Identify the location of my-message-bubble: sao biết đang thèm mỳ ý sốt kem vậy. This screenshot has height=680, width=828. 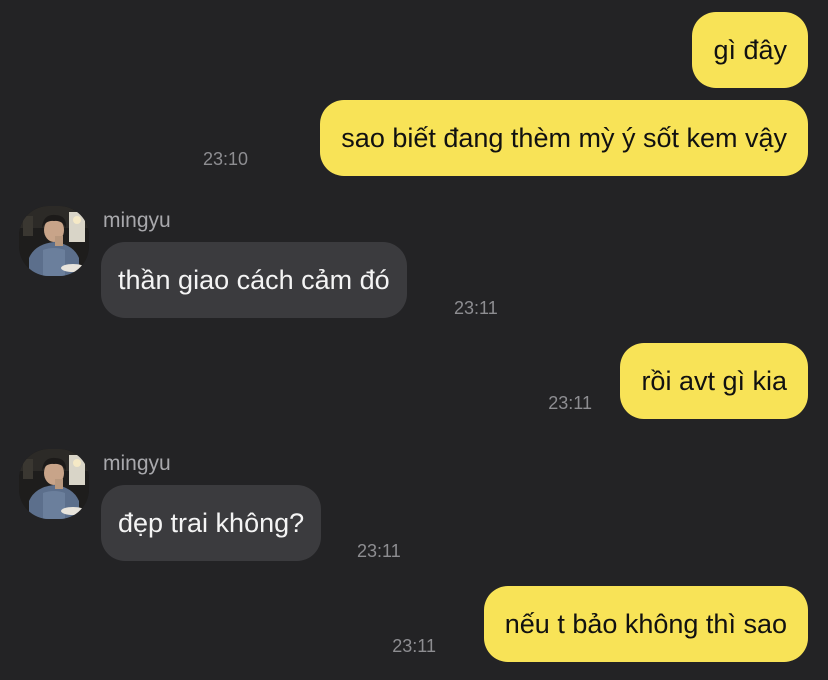
(564, 138).